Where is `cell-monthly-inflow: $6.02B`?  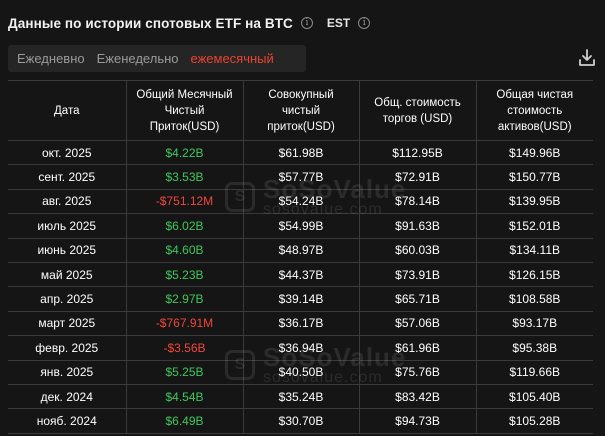
cell-monthly-inflow: $6.02B is located at coordinates (185, 226).